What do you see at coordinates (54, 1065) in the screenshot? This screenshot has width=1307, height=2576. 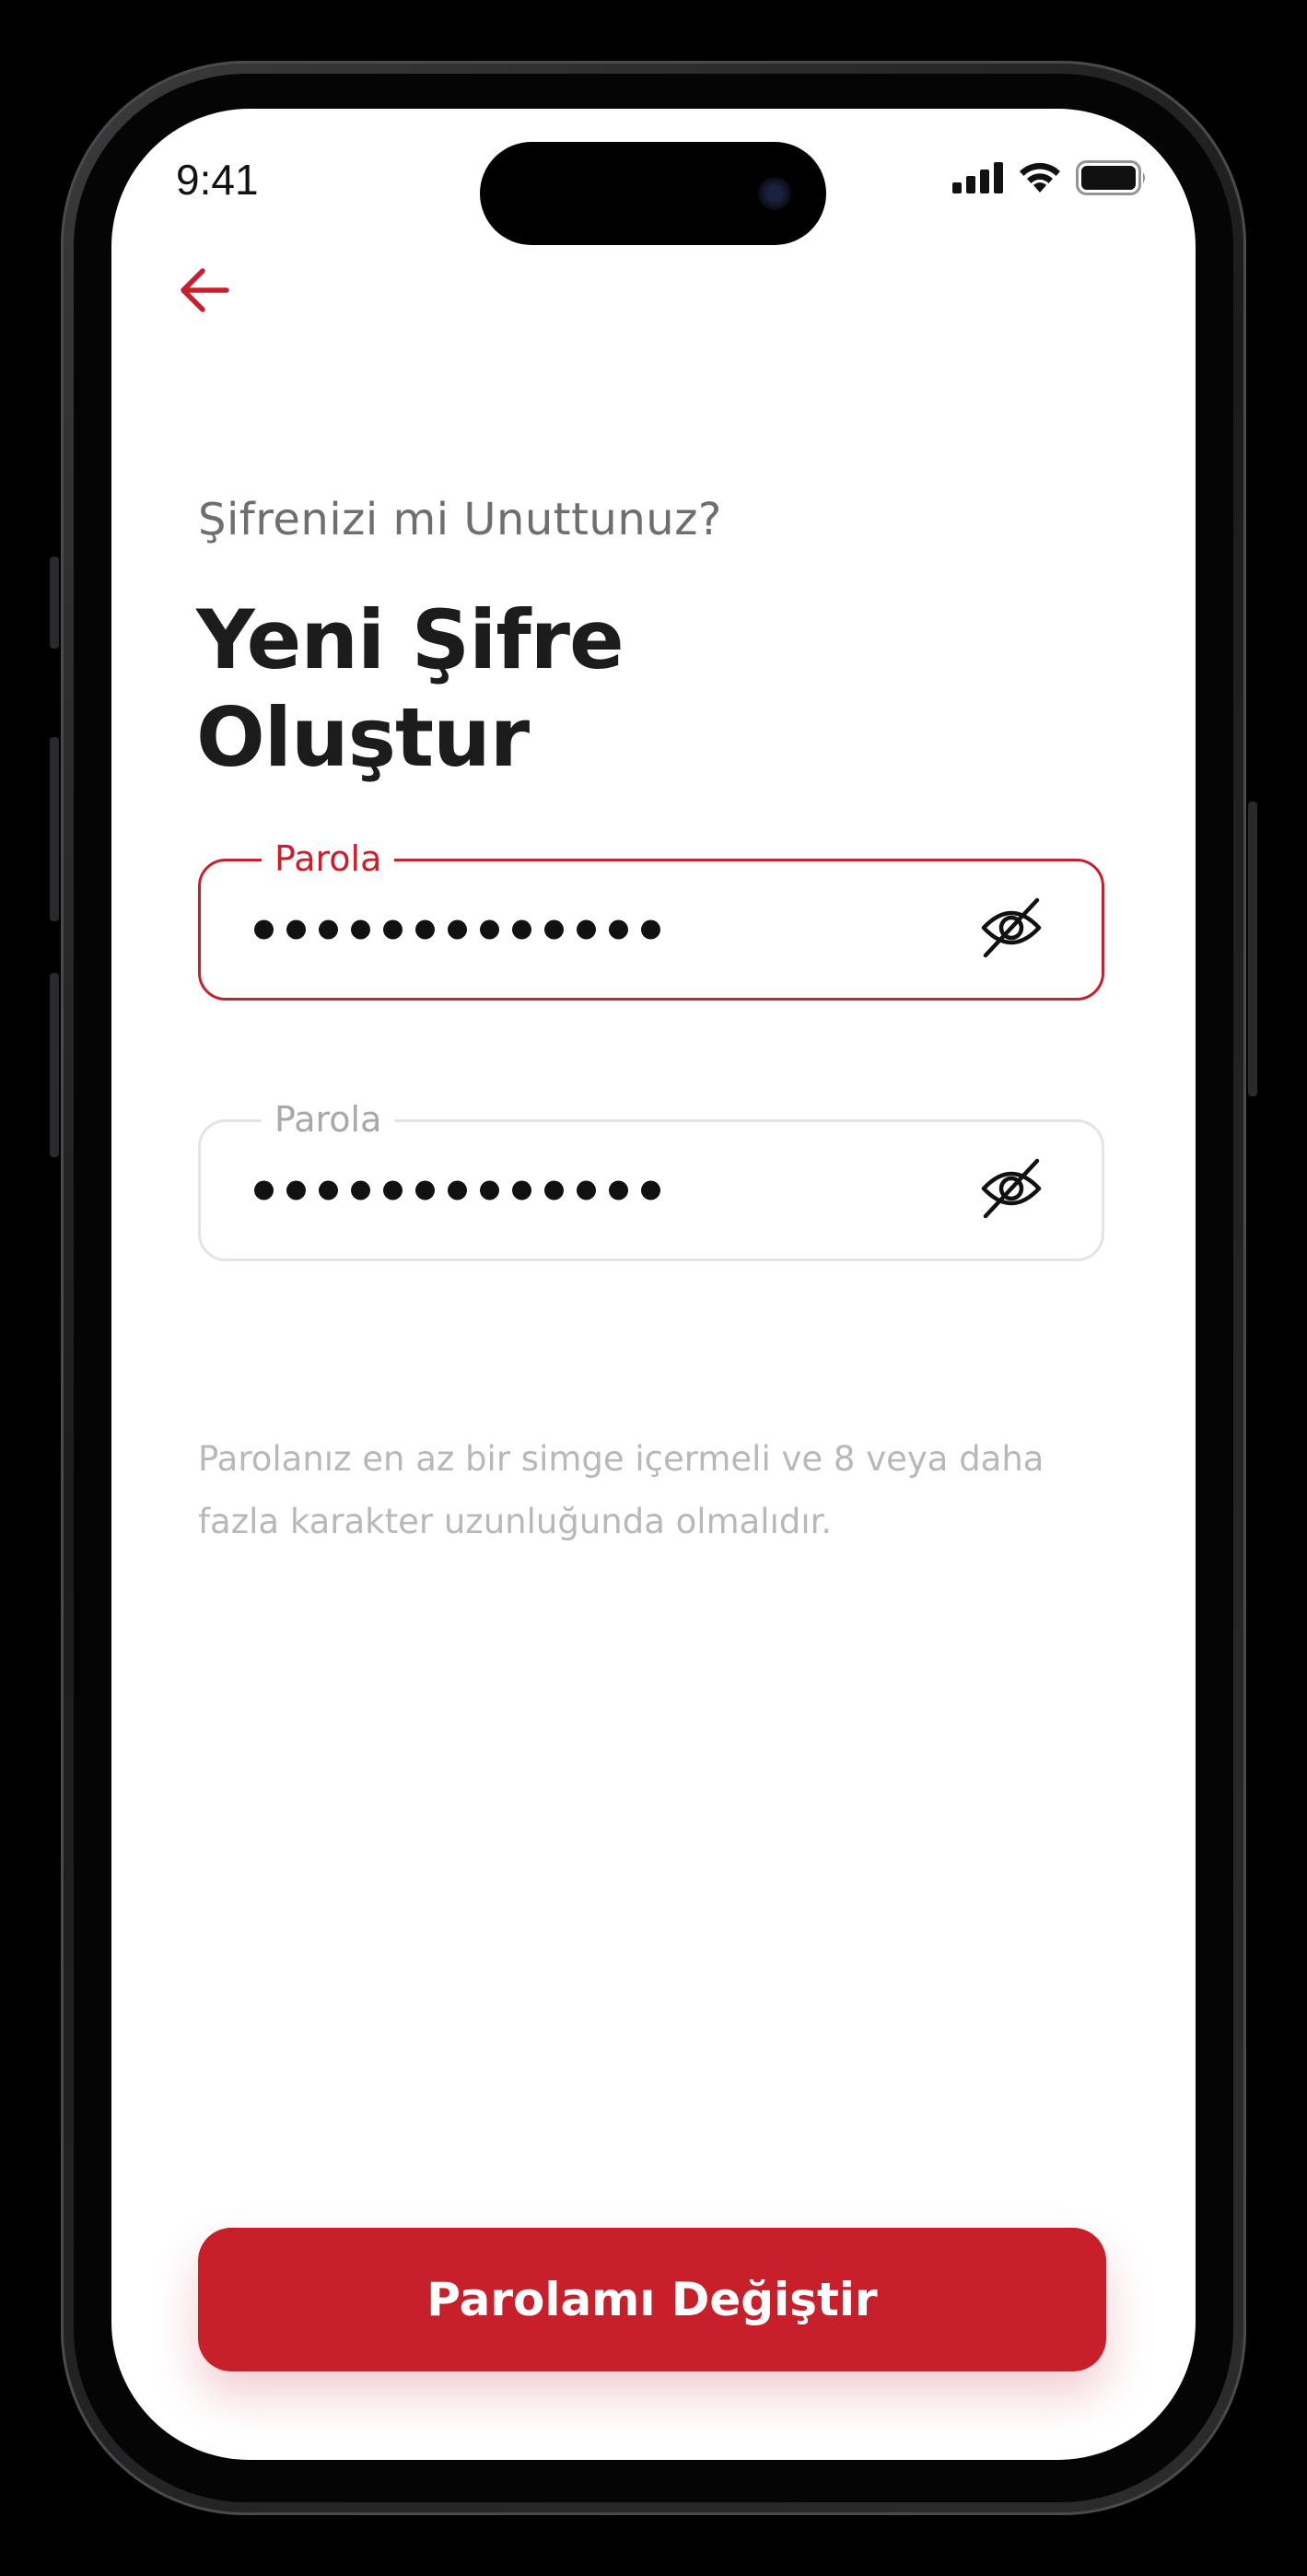 I see `volume-down-button` at bounding box center [54, 1065].